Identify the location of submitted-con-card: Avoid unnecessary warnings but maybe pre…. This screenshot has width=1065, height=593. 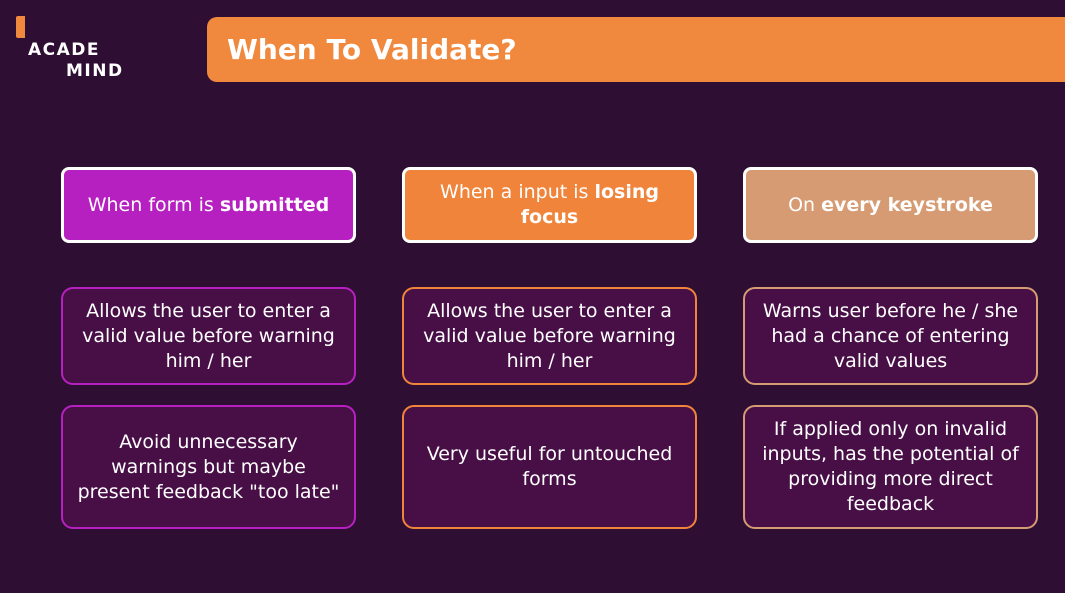
(208, 467).